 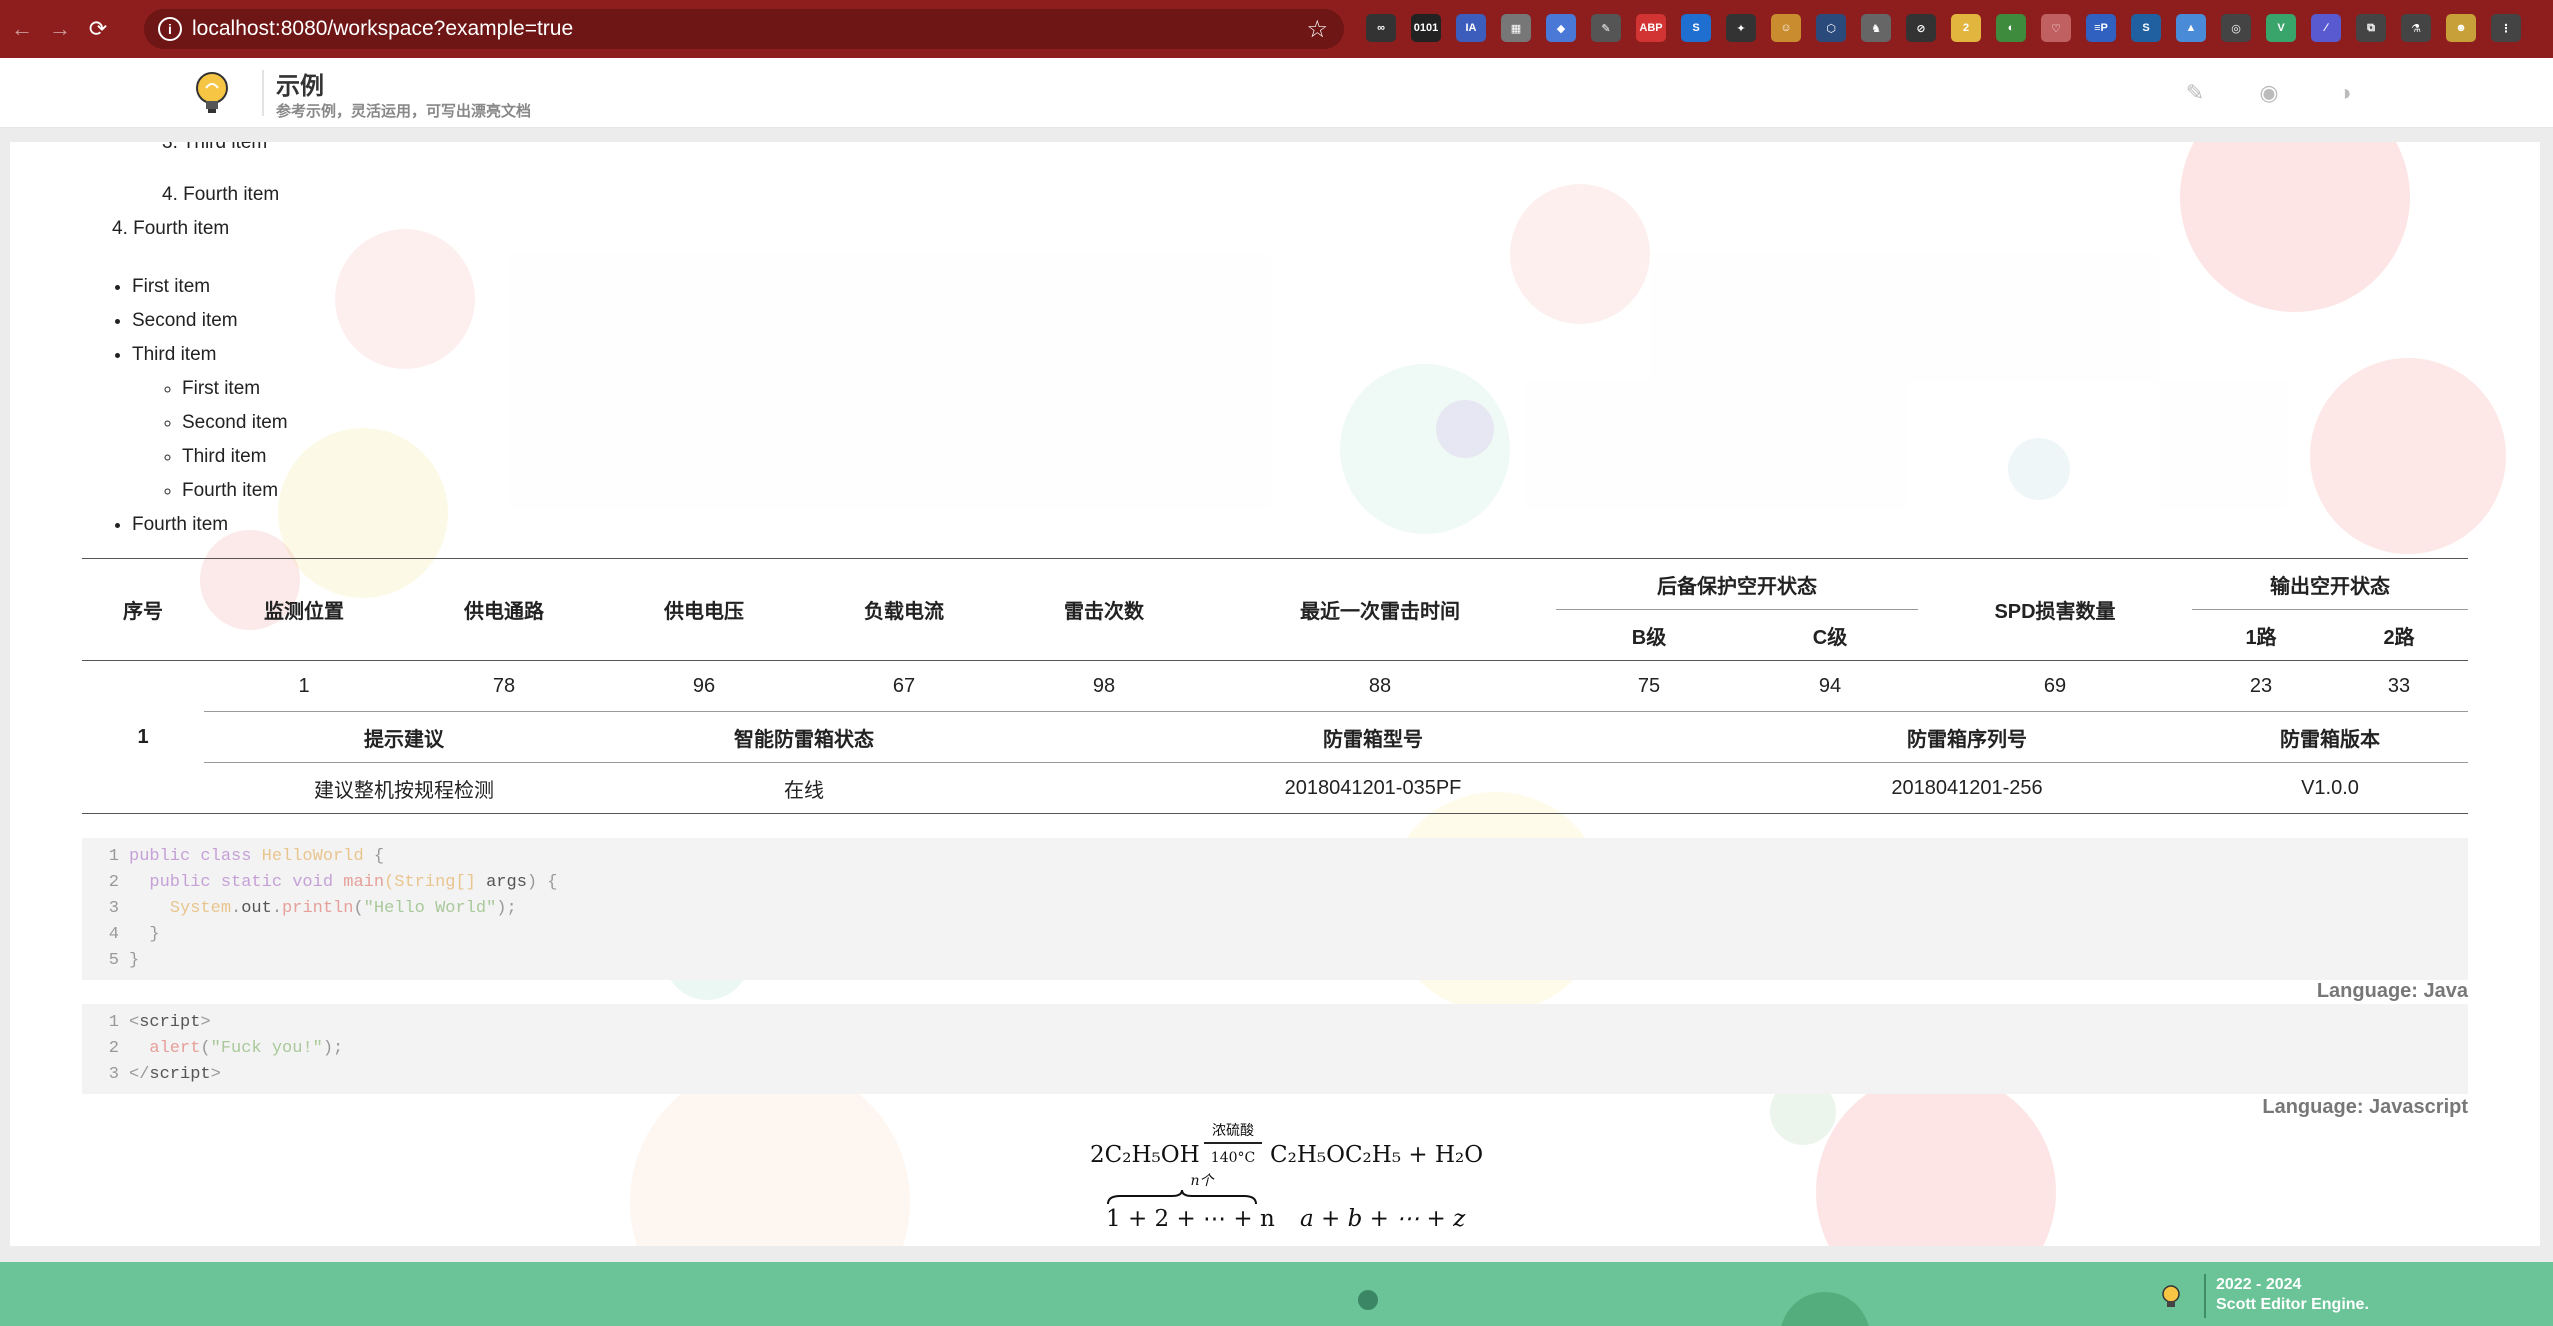 I want to click on code-token: public class, so click(x=195, y=856).